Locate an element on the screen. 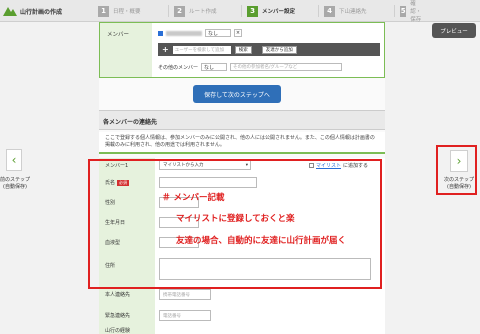  member-side-label: メンバー is located at coordinates (126, 50).